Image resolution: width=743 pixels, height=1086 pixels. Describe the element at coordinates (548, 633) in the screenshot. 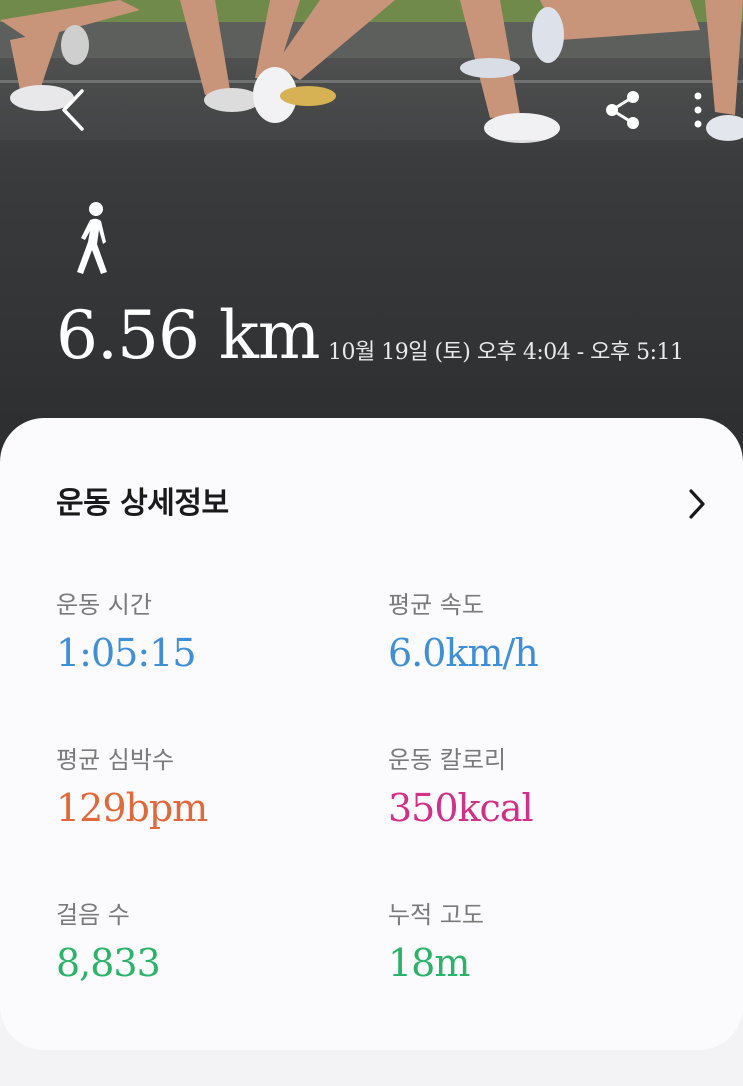

I see `stat-avg-speed: 평균 속도 6.0km/h` at that location.